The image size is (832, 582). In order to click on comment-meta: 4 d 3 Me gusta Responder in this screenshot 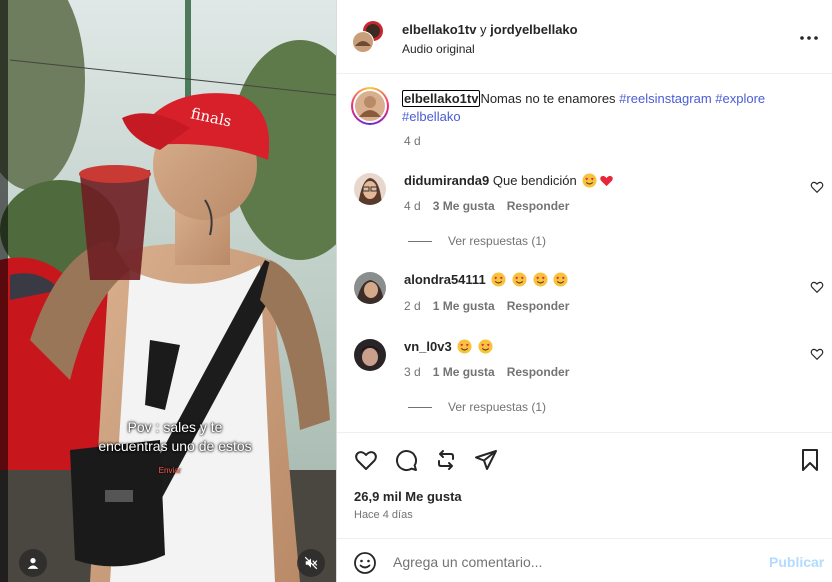, I will do `click(492, 206)`.